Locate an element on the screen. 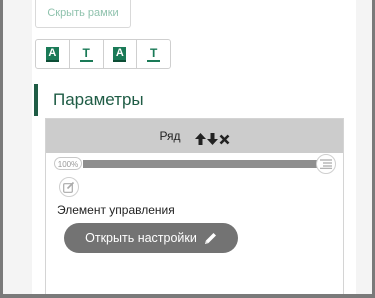 This screenshot has height=298, width=375. slider-track is located at coordinates (204, 164).